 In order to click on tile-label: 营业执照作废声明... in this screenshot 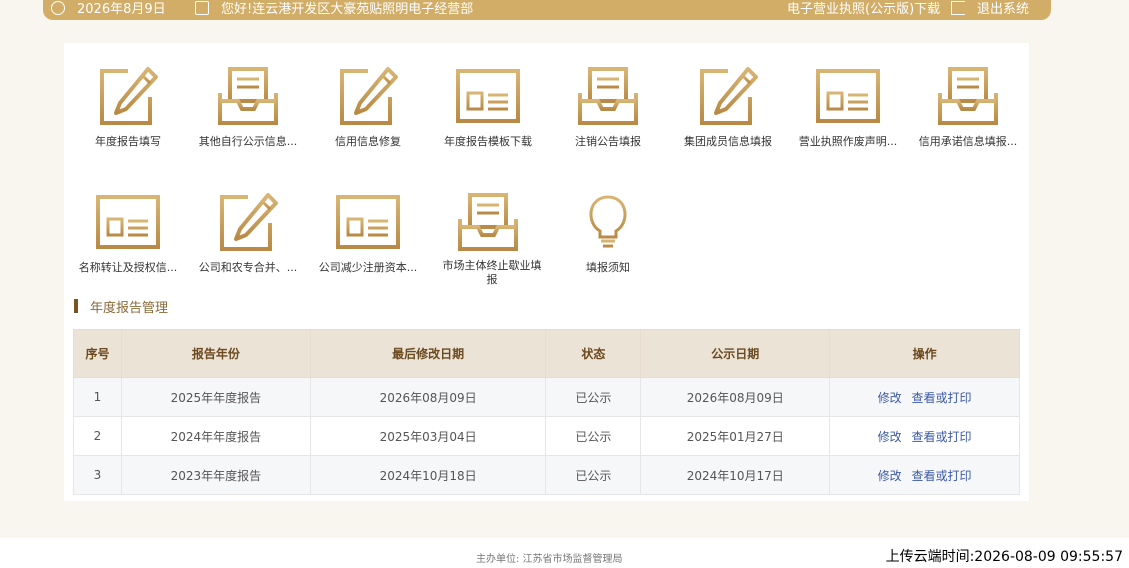, I will do `click(848, 141)`.